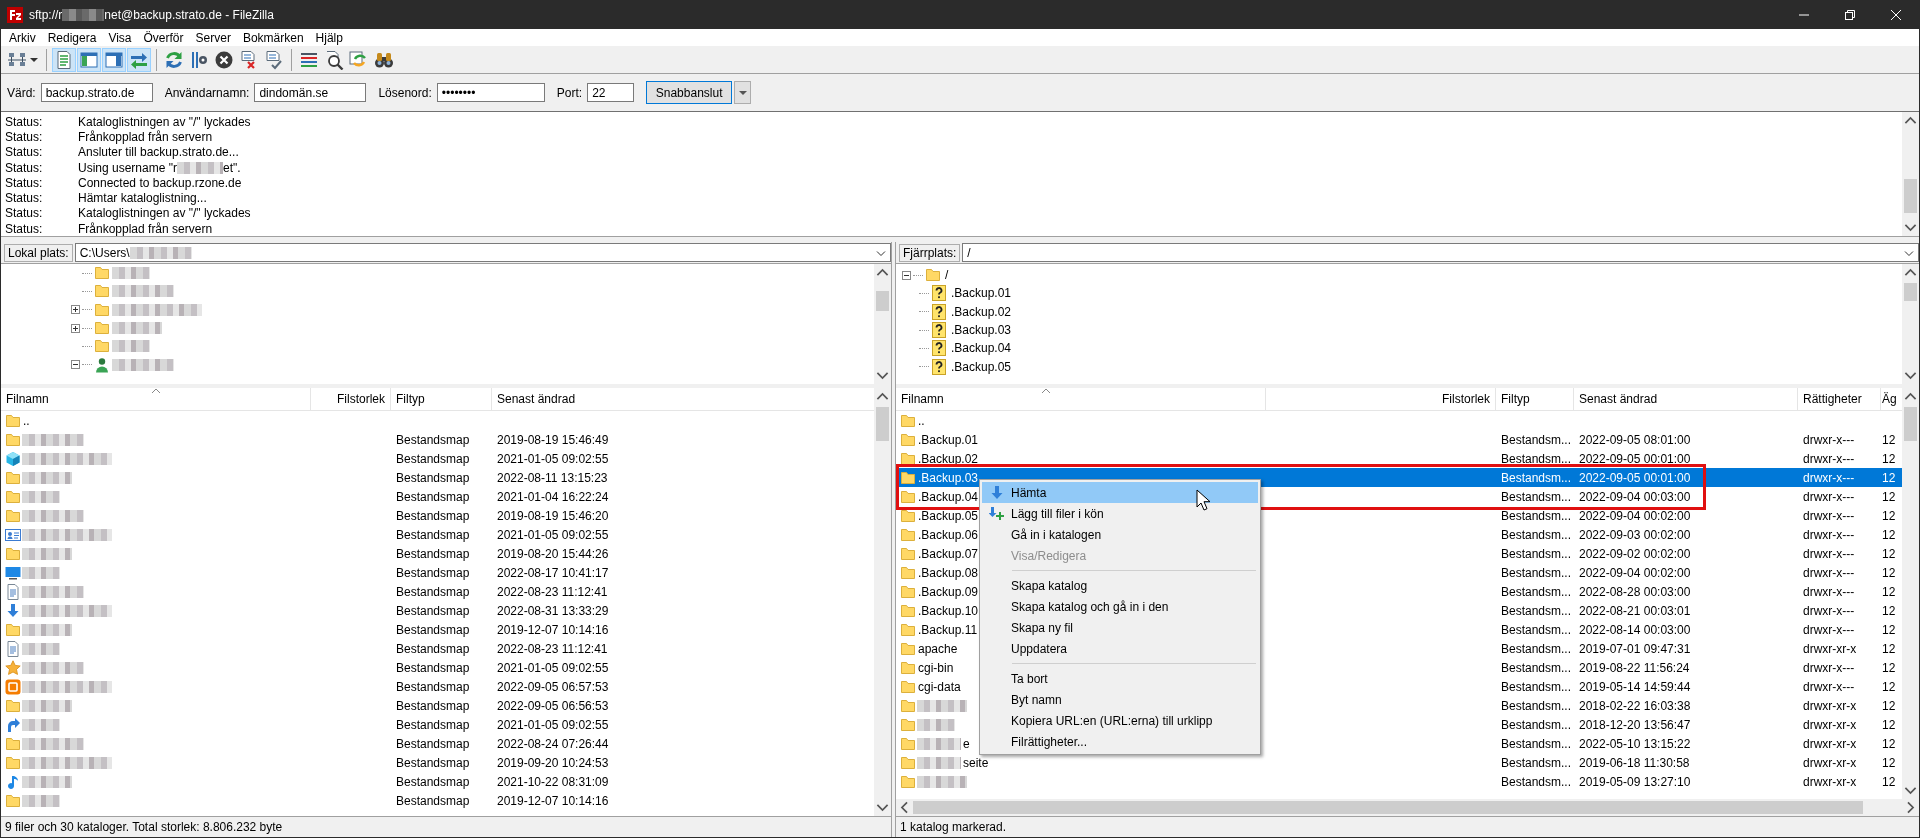  I want to click on tree-item: .Backup.04, so click(980, 348).